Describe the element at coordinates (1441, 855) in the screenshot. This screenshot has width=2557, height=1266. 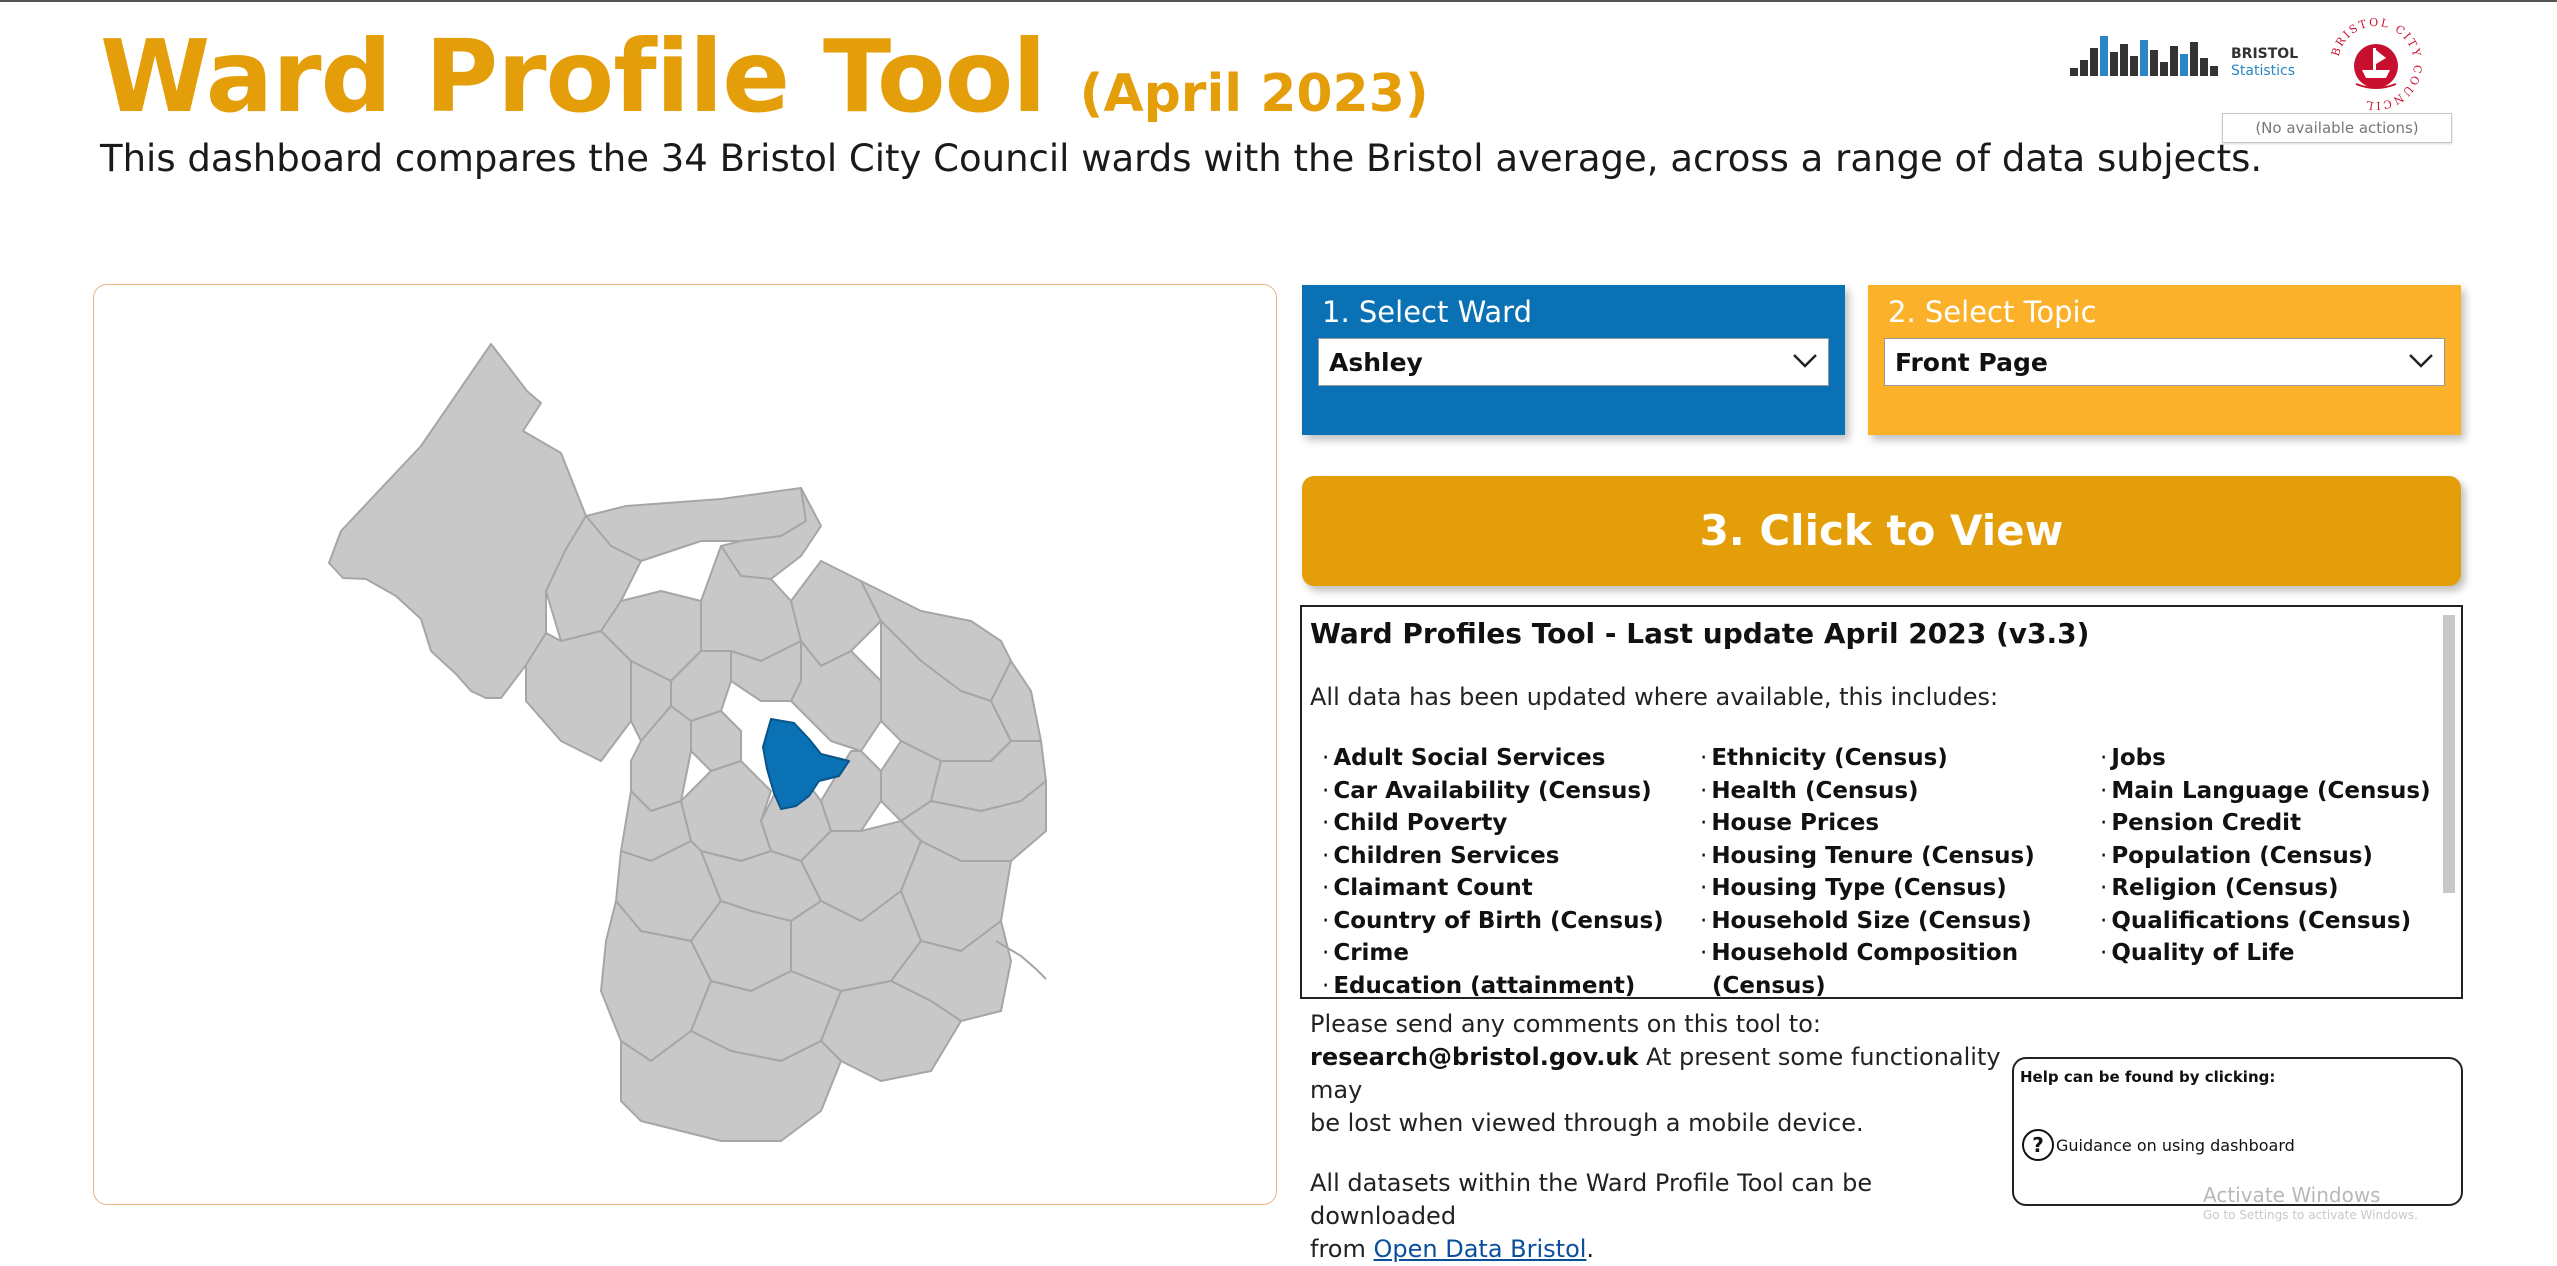
I see `list-item: · Children Services` at that location.